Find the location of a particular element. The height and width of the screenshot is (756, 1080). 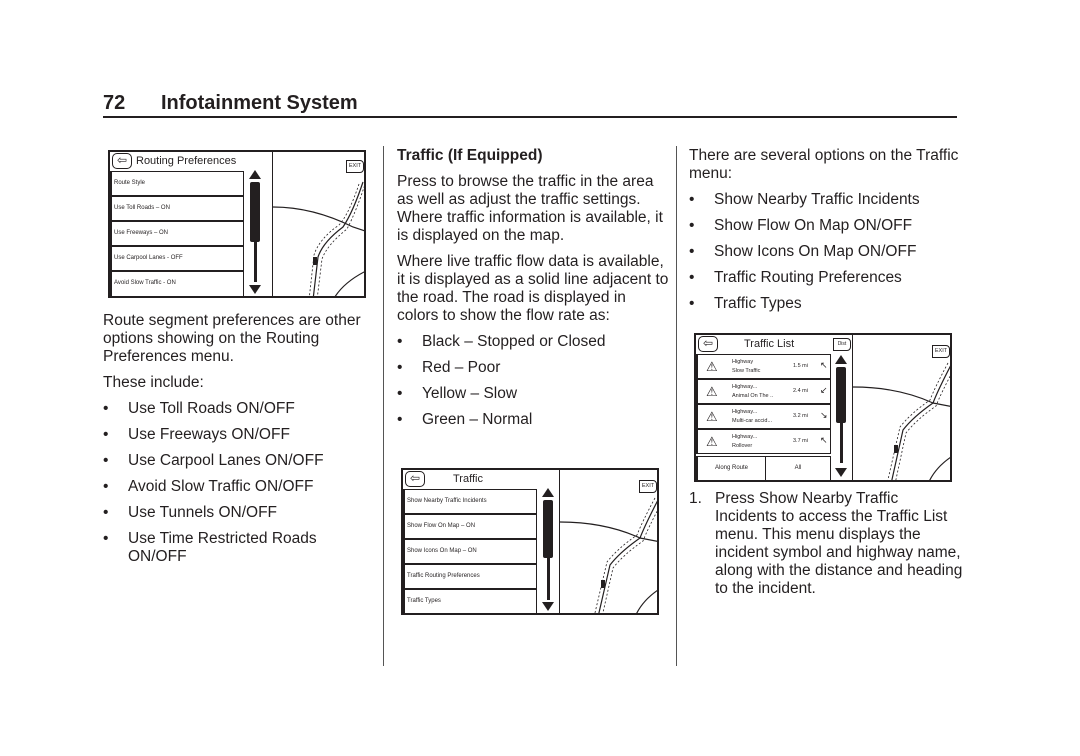

list-item: • Green – Normal is located at coordinates (465, 419).